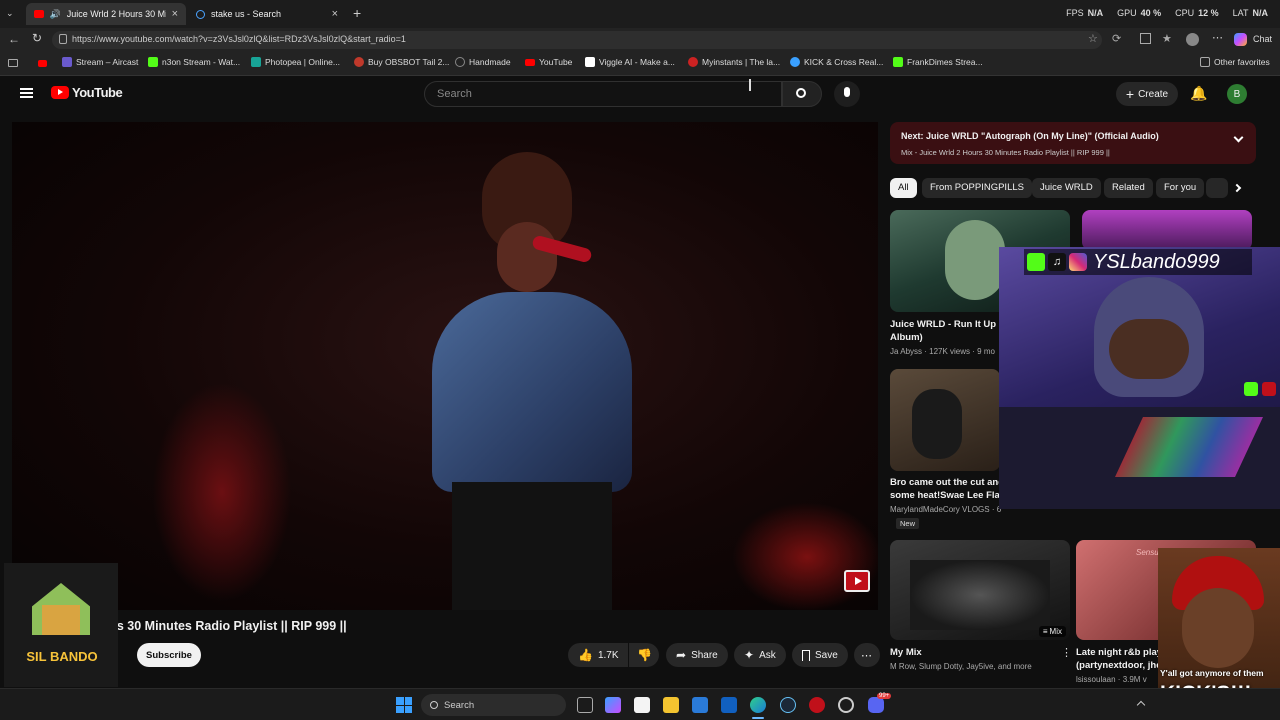  What do you see at coordinates (62, 656) in the screenshot?
I see `sil-bando-logo-text: SIL BANDO` at bounding box center [62, 656].